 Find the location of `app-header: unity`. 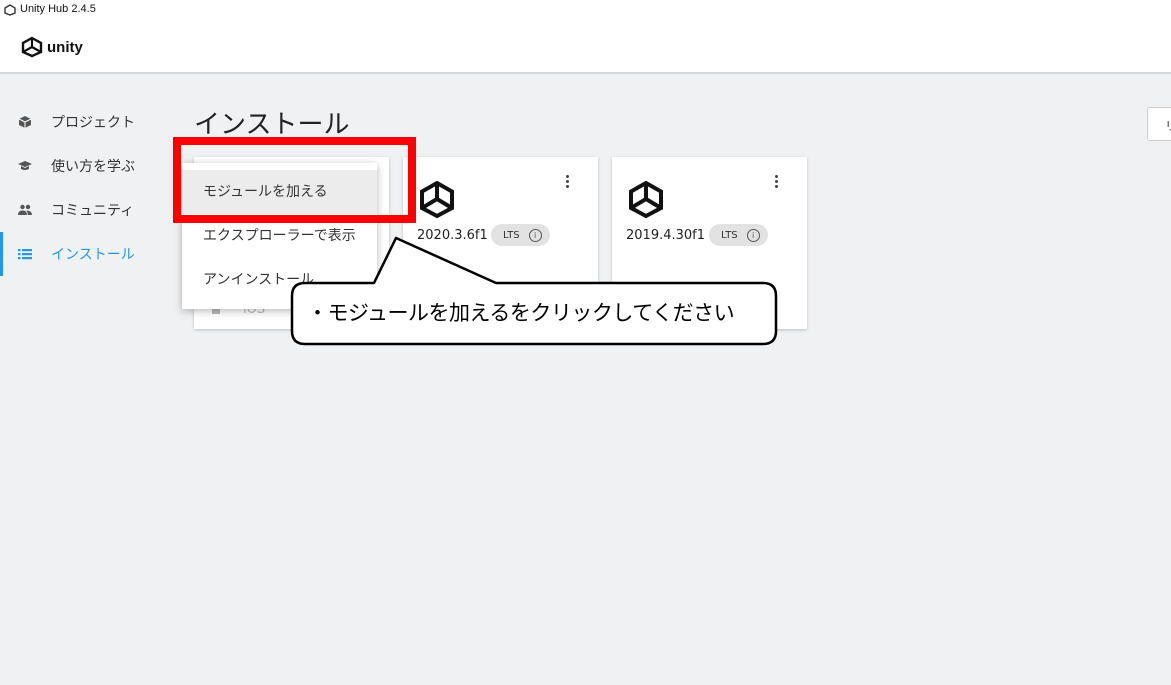

app-header: unity is located at coordinates (585, 47).